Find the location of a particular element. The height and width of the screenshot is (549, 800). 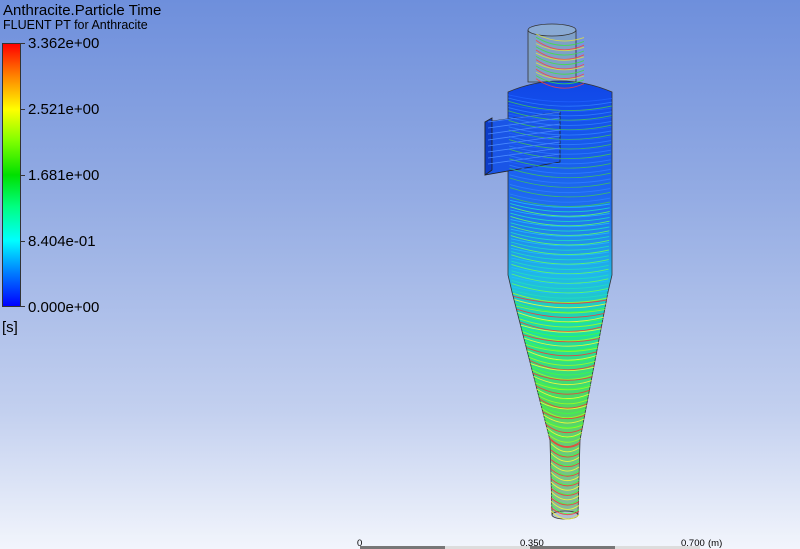

scale-unit: (m) is located at coordinates (715, 543).